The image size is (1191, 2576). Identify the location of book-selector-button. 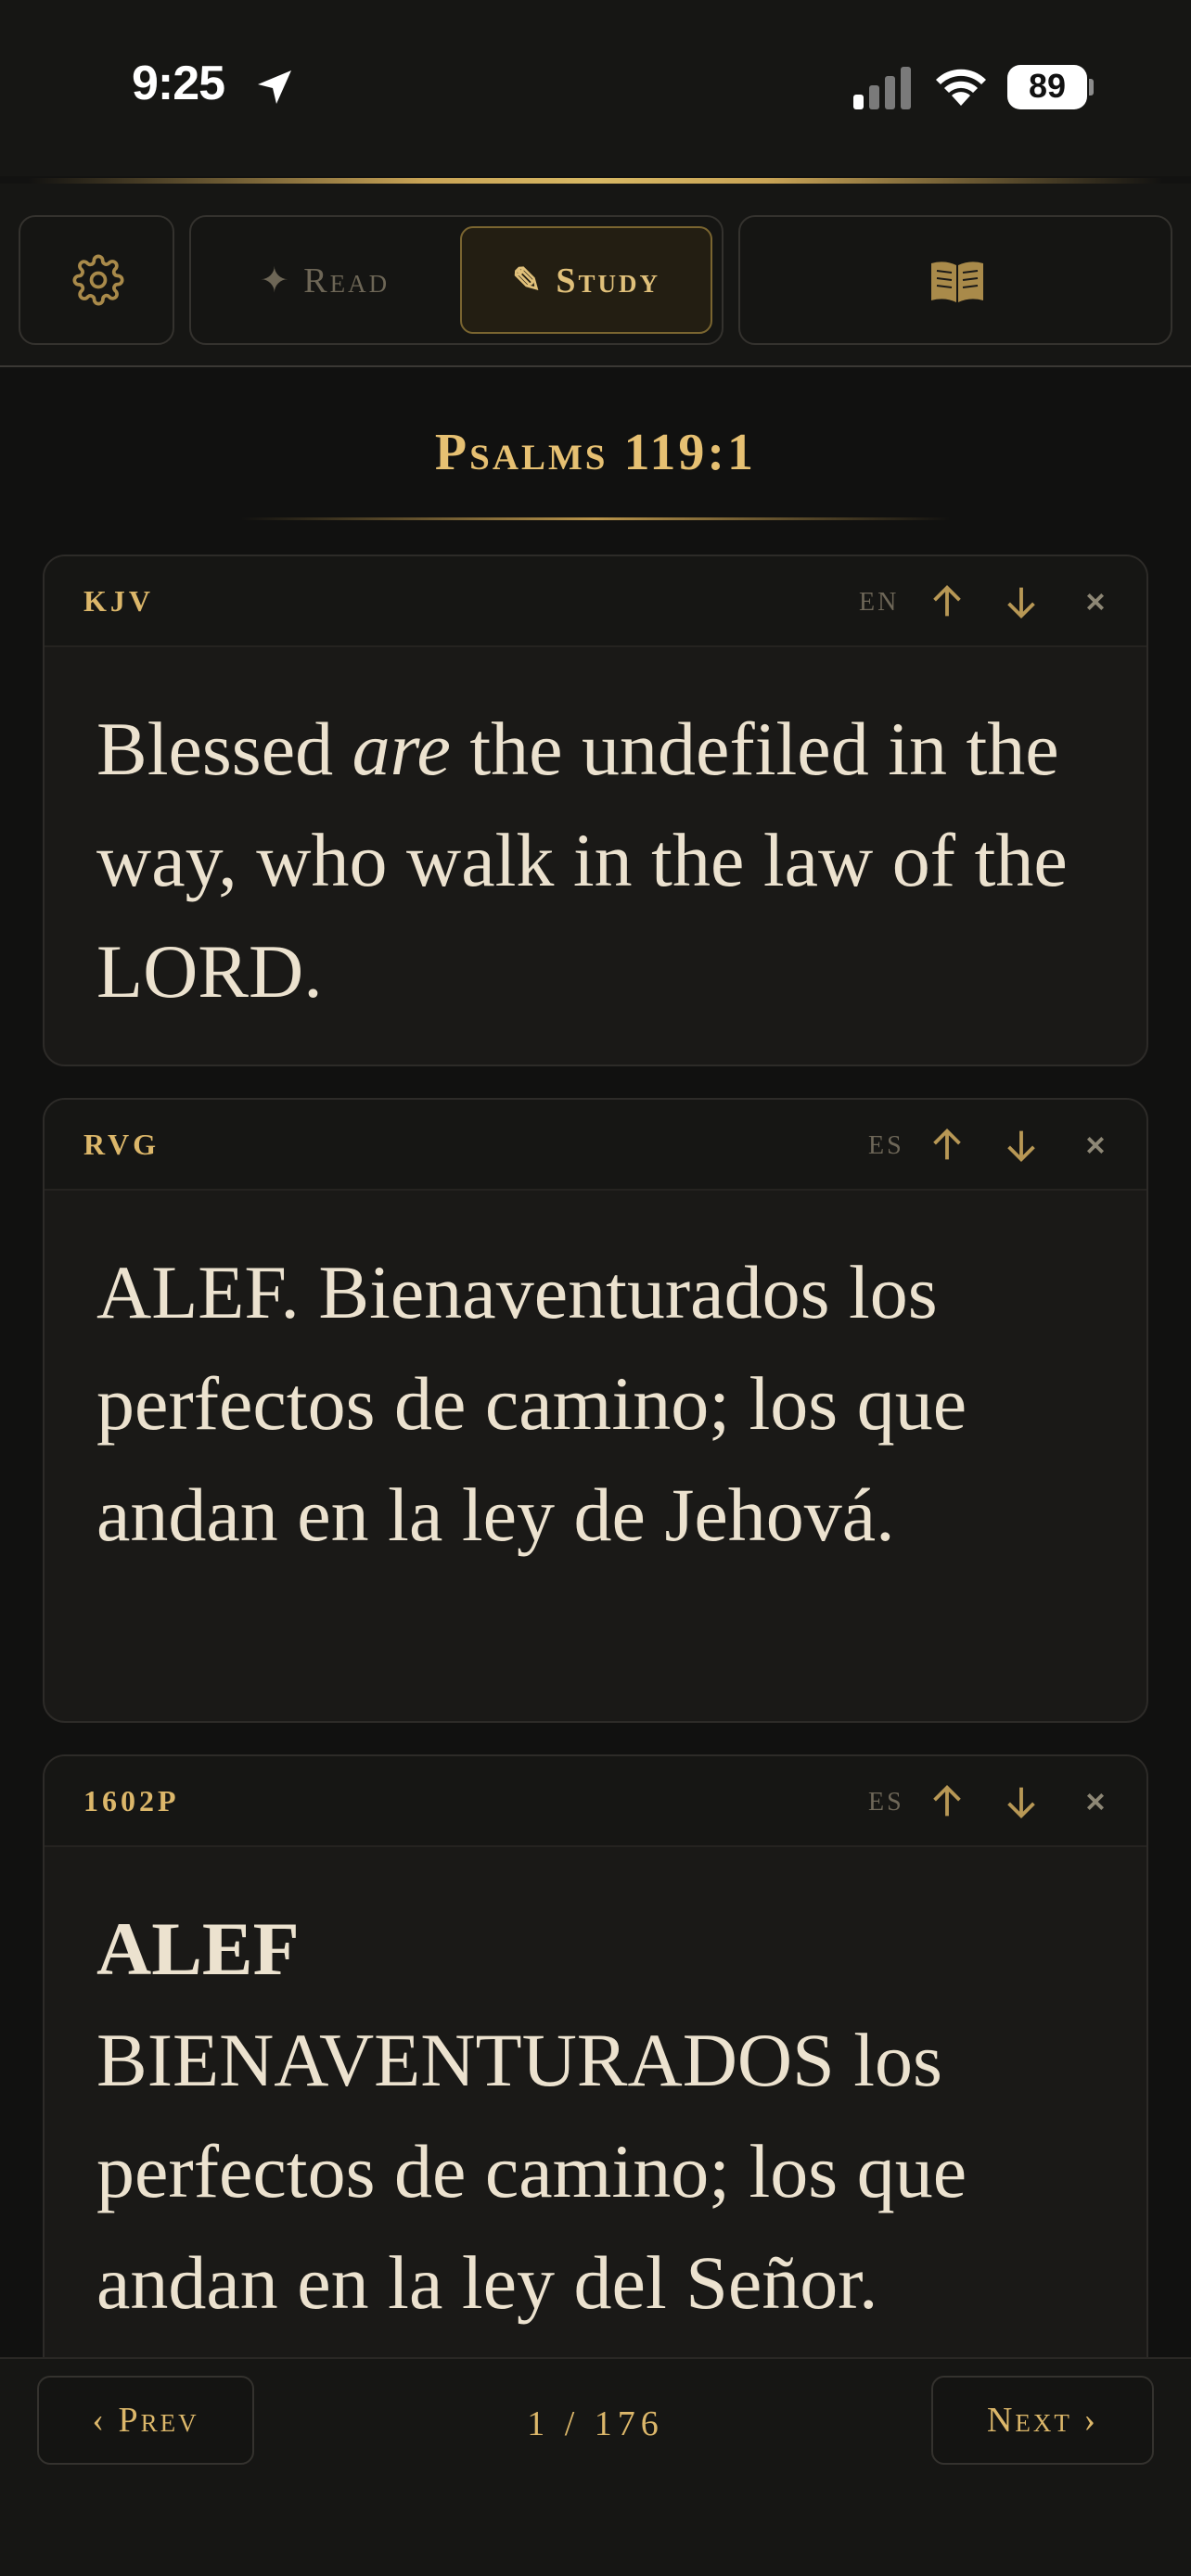
(955, 280).